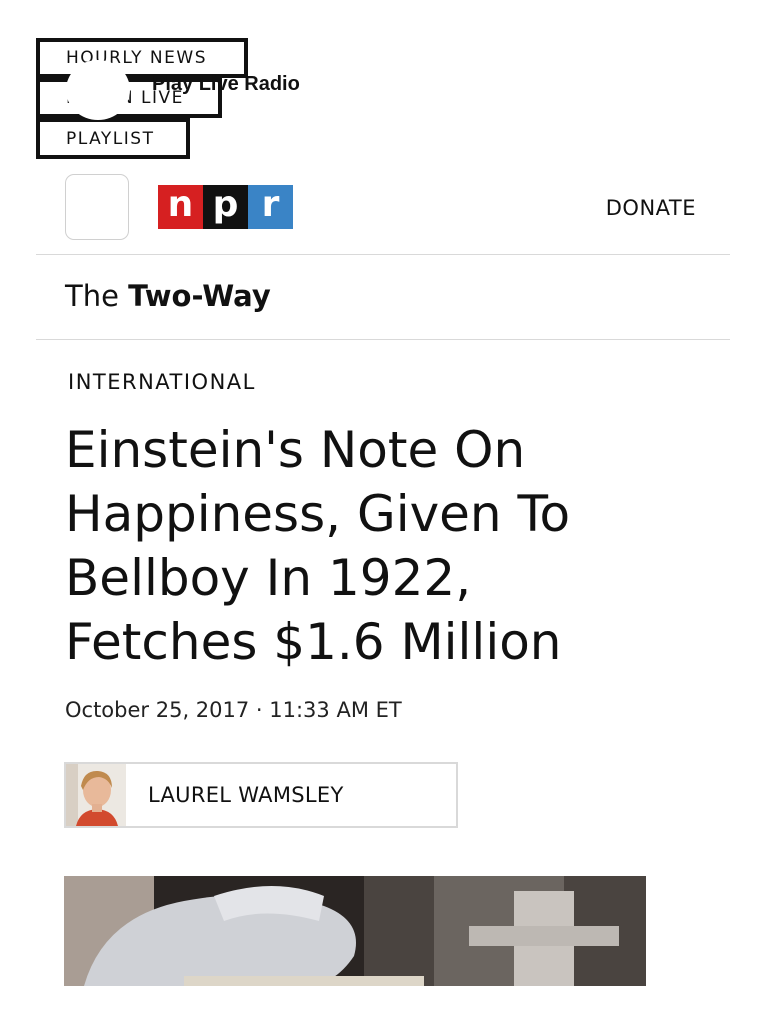 The image size is (768, 1024). Describe the element at coordinates (96, 795) in the screenshot. I see `author-avatar` at that location.